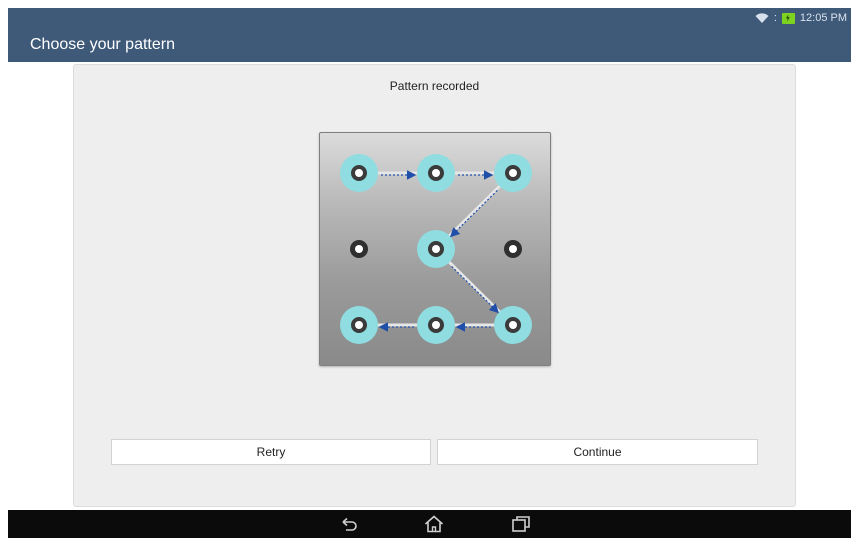 This screenshot has width=851, height=538. Describe the element at coordinates (434, 524) in the screenshot. I see `home-icon` at that location.